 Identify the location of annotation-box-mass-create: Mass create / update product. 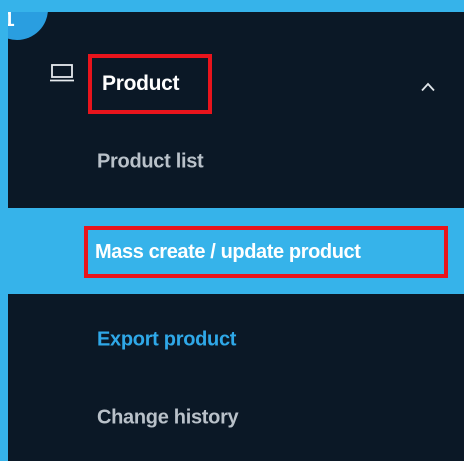
(266, 252).